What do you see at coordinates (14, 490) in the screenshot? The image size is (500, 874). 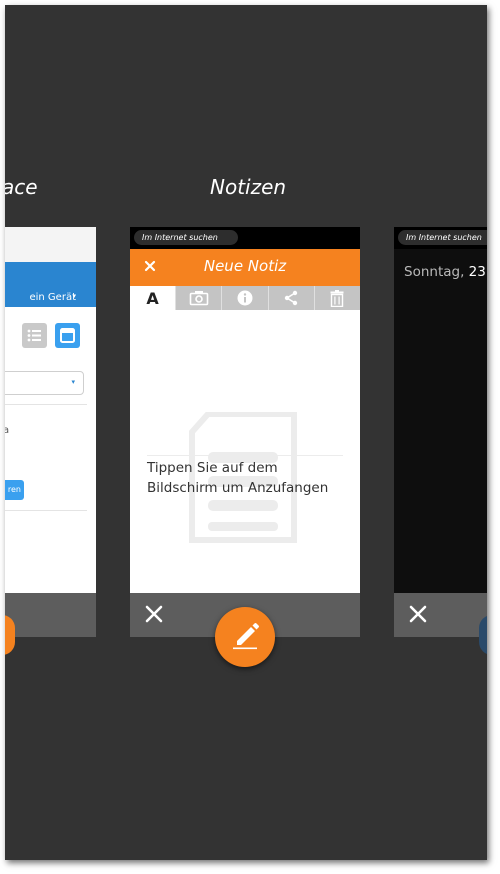 I see `action-button: ren` at bounding box center [14, 490].